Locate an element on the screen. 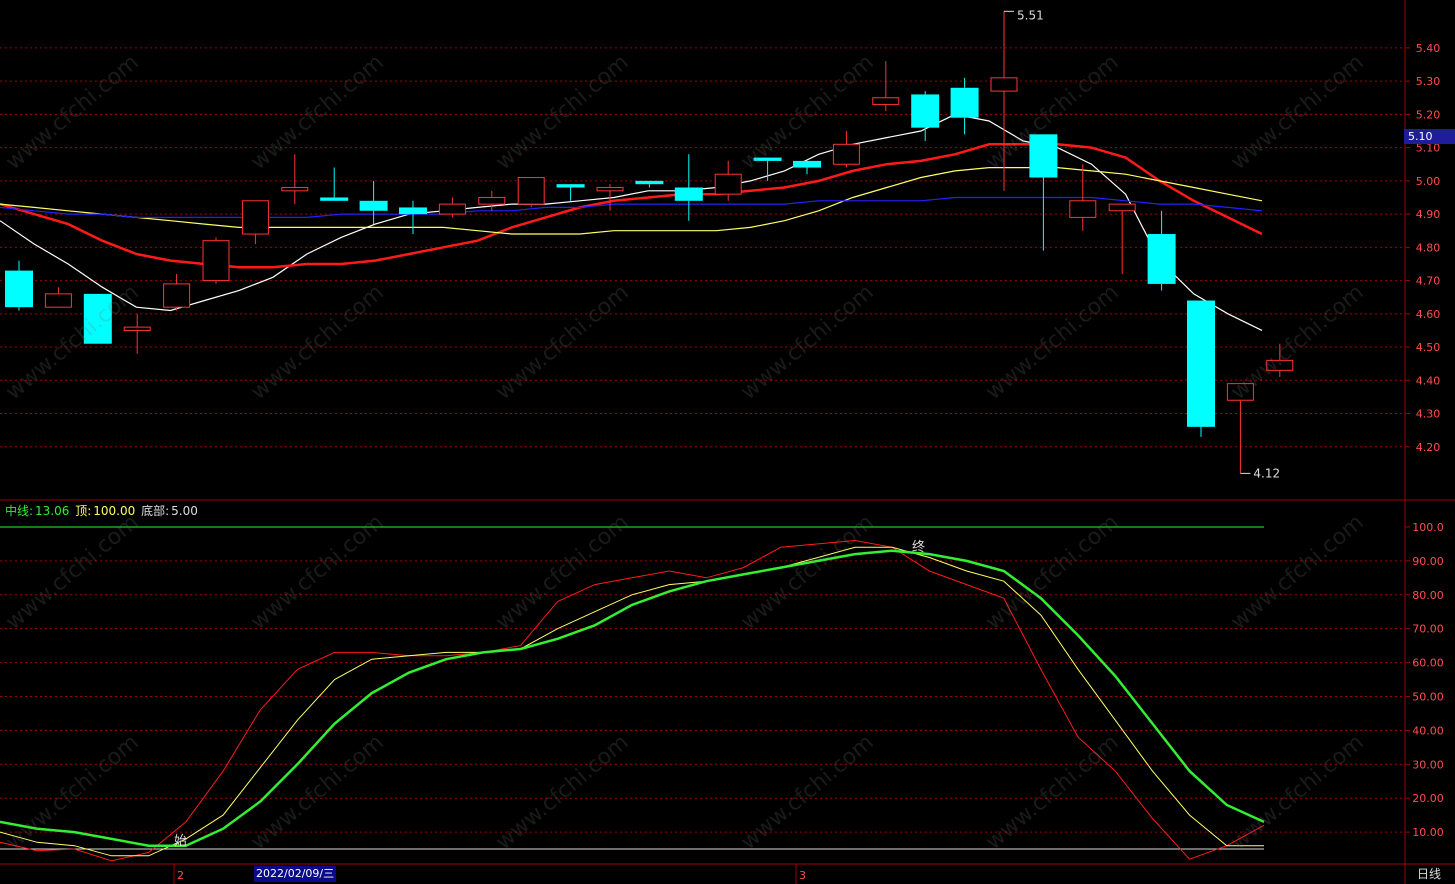 The width and height of the screenshot is (1455, 884). price-tick-label: 4.60 is located at coordinates (1428, 314).